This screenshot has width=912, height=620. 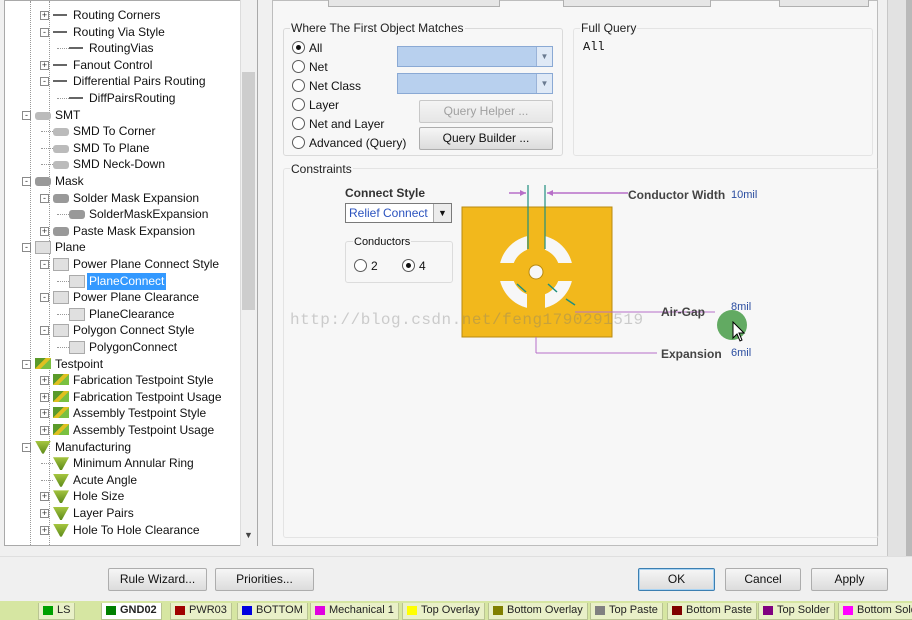 I want to click on tree-item: - Differential Pairs Routing, so click(x=125, y=81).